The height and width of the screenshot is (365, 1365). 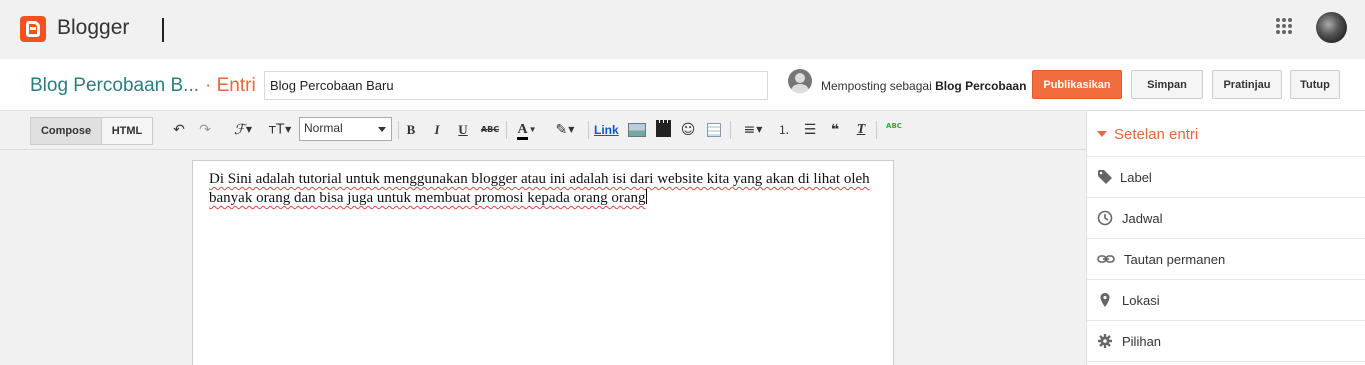 I want to click on numbered-list-icon: ⒈, so click(x=784, y=130).